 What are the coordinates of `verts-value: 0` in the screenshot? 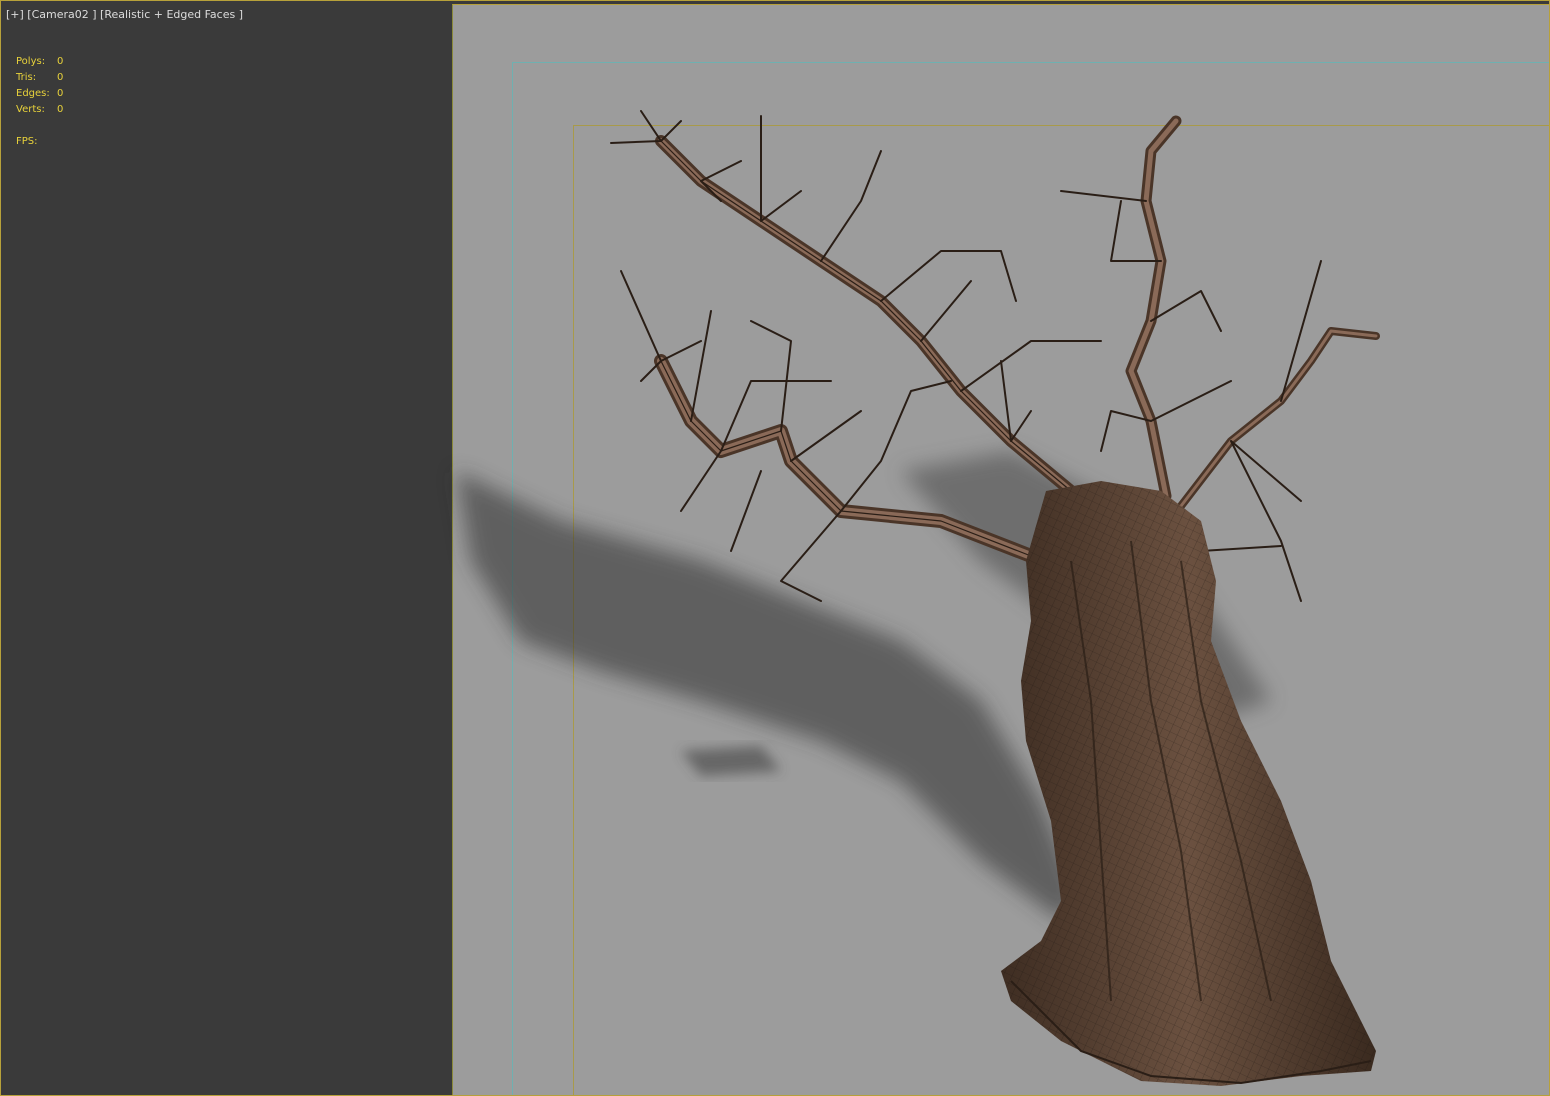 It's located at (60, 109).